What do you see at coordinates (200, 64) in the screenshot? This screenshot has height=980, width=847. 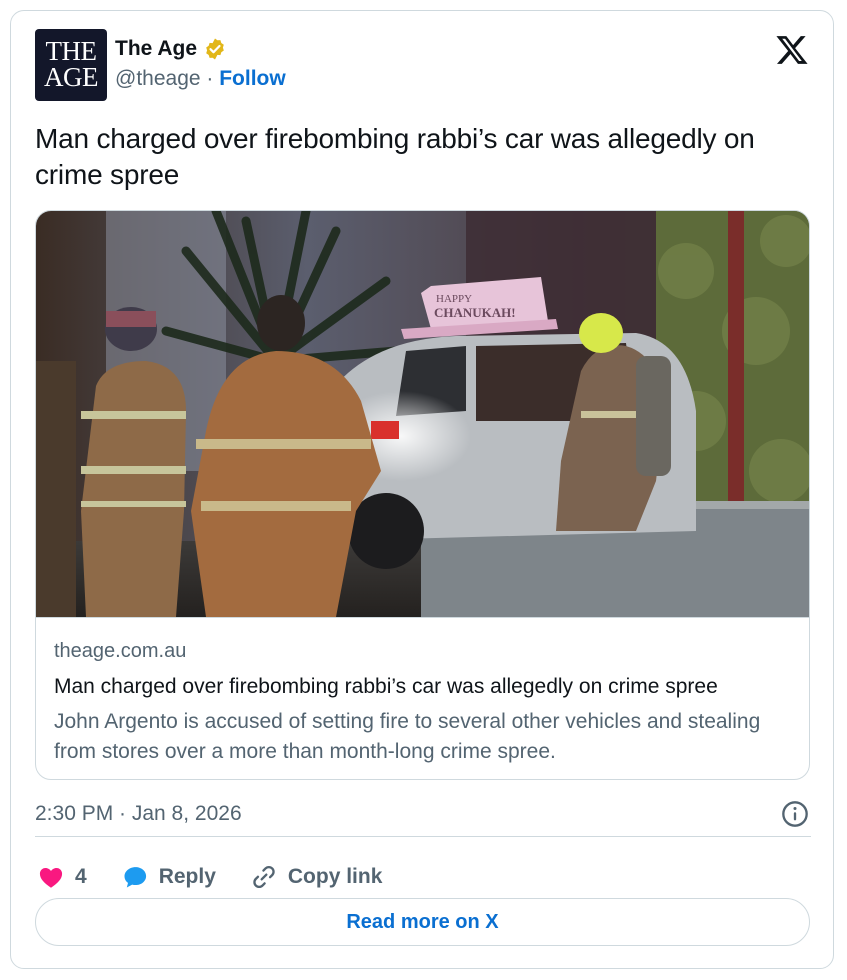 I see `account-info: The Age @theage · Follow` at bounding box center [200, 64].